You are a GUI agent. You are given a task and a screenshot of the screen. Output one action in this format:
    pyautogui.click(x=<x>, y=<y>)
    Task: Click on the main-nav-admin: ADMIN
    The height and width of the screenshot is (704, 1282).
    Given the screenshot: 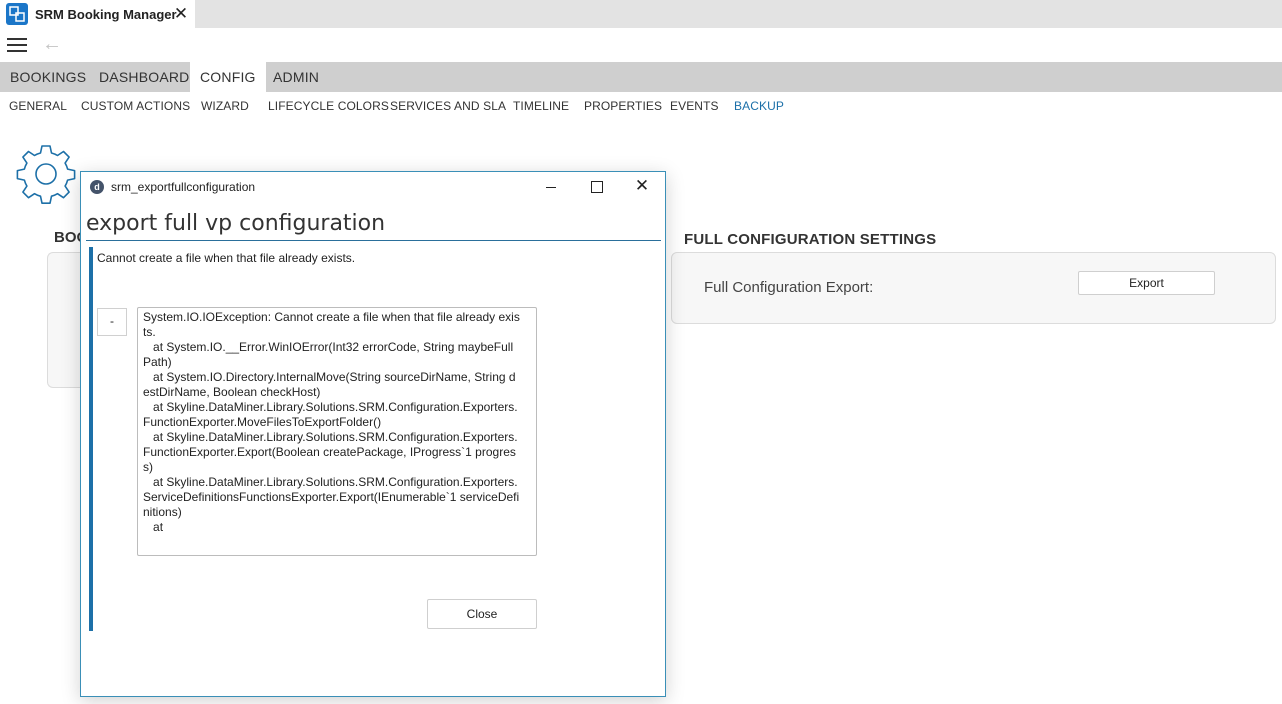 What is the action you would take?
    pyautogui.click(x=296, y=77)
    